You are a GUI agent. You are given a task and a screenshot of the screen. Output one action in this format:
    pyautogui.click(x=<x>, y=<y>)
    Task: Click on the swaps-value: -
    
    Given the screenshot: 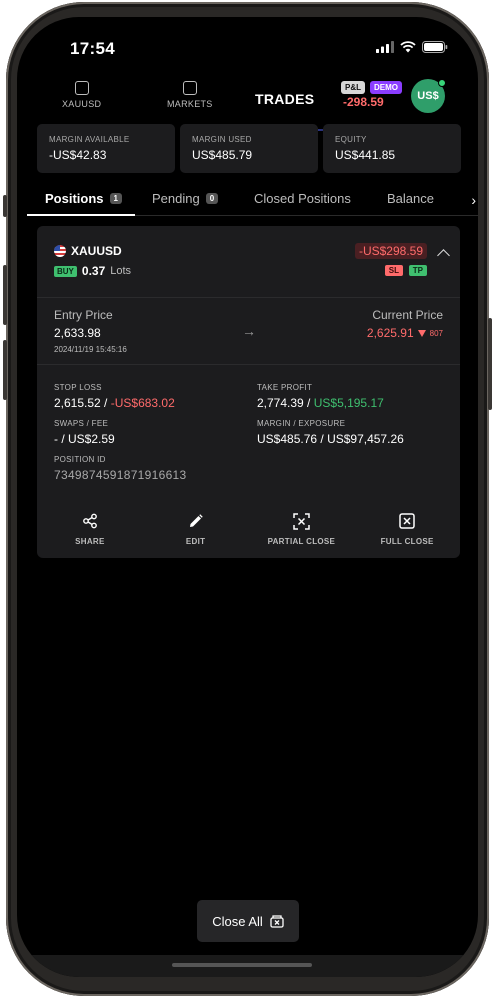 What is the action you would take?
    pyautogui.click(x=56, y=439)
    